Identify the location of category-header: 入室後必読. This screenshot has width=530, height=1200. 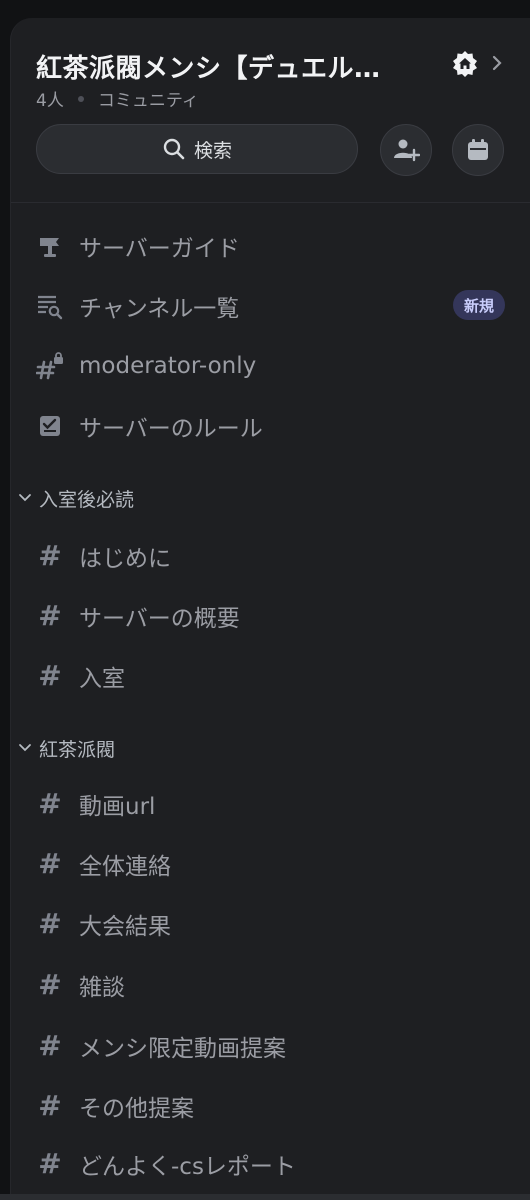
(270, 498).